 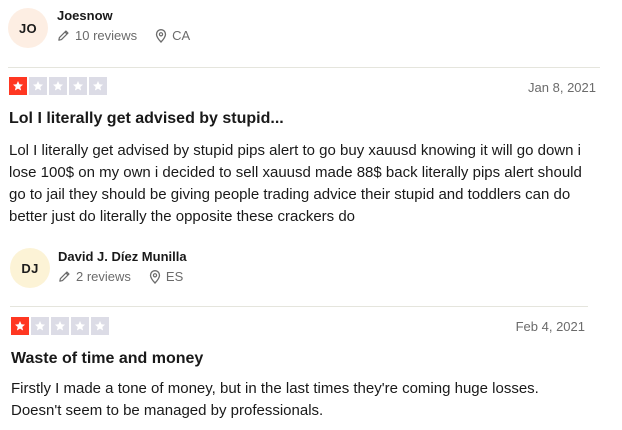 I want to click on review-date: Jan 8, 2021, so click(x=562, y=87).